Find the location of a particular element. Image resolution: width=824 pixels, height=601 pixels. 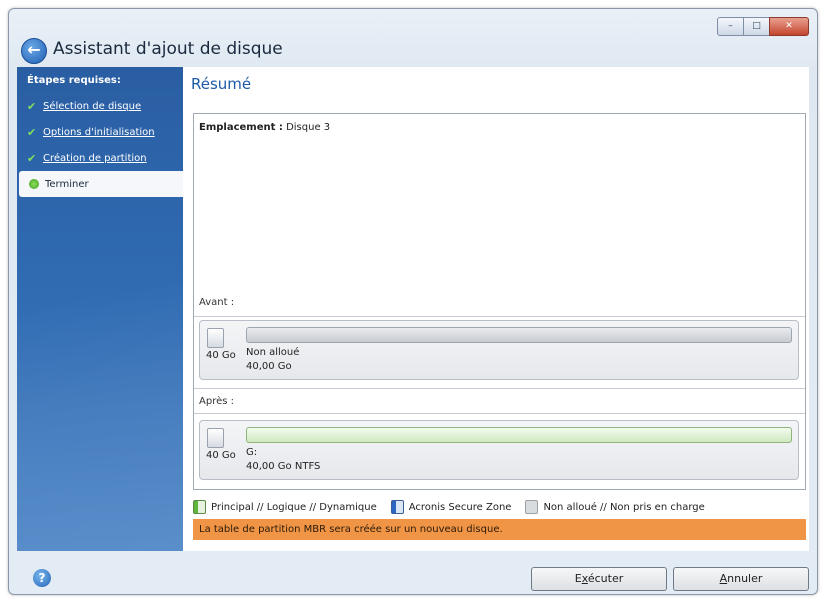

sidebar-item-disk-selection: ✔ Sélection de disque is located at coordinates (100, 106).